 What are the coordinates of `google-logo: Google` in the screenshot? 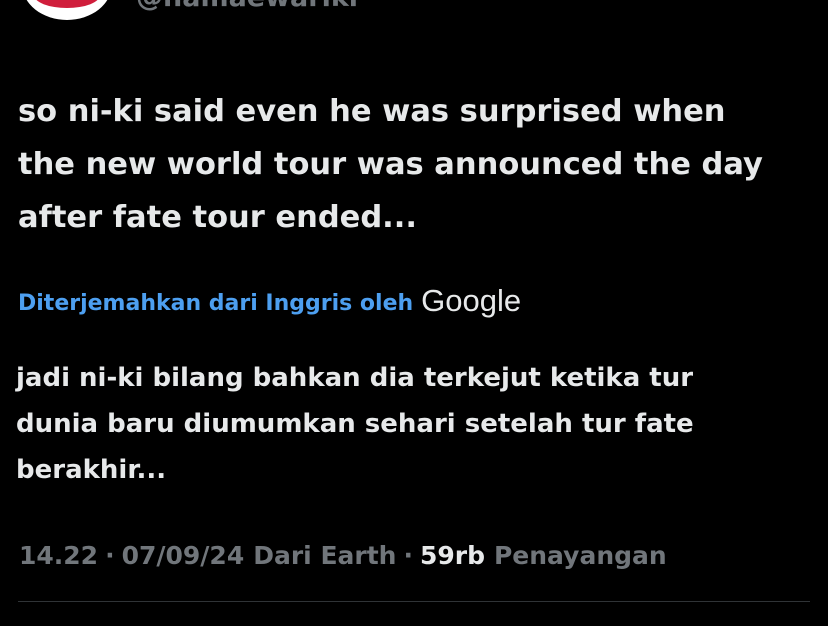 It's located at (471, 300).